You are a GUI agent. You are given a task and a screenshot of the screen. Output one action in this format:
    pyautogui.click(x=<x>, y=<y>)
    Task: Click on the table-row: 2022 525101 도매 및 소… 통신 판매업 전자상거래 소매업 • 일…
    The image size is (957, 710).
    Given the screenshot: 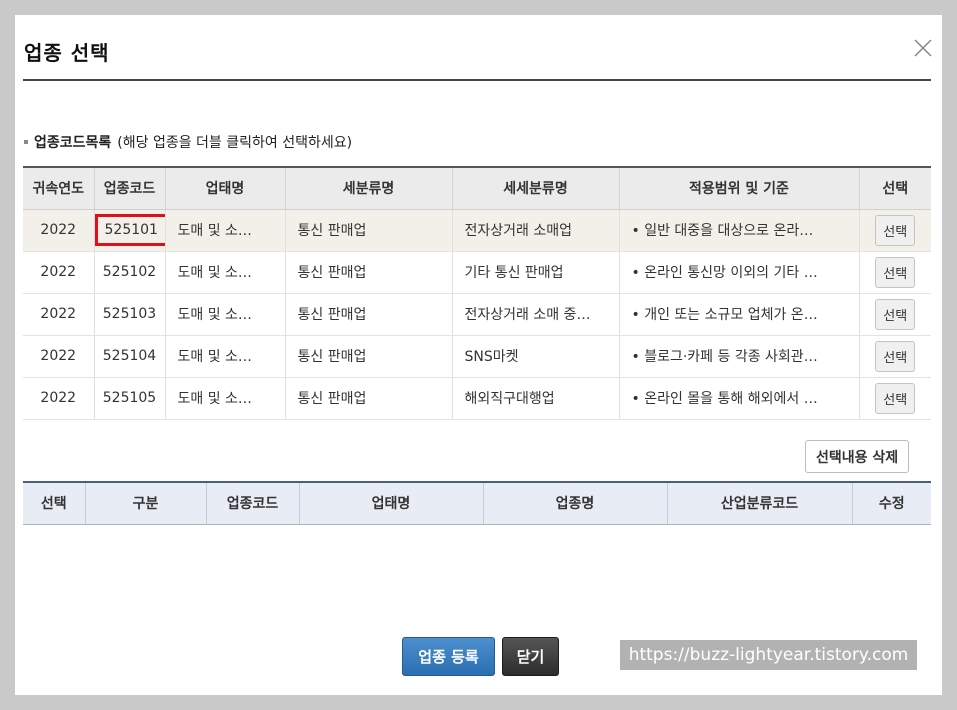 What is the action you would take?
    pyautogui.click(x=477, y=230)
    